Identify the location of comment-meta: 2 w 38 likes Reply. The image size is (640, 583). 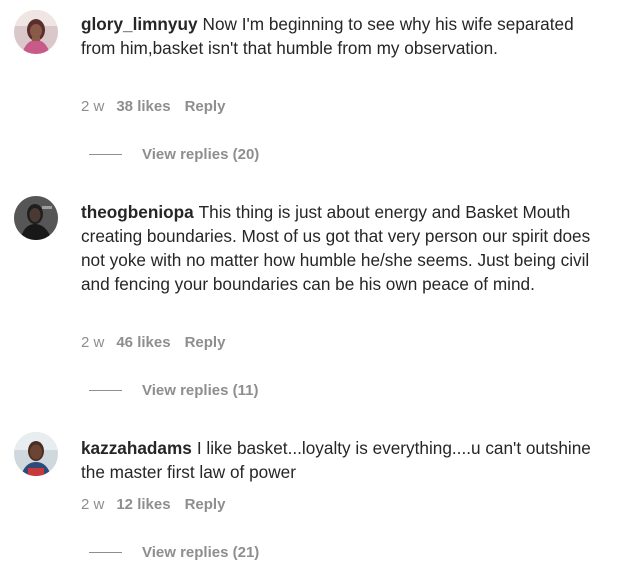
(160, 107).